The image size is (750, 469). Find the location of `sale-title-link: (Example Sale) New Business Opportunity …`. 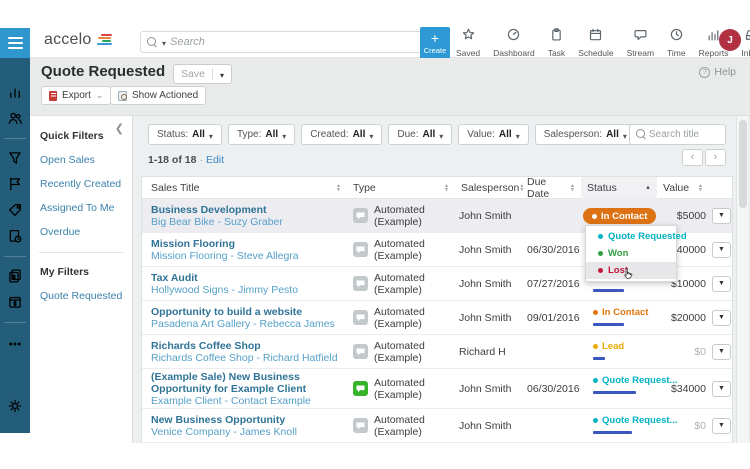

sale-title-link: (Example Sale) New Business Opportunity … is located at coordinates (249, 383).